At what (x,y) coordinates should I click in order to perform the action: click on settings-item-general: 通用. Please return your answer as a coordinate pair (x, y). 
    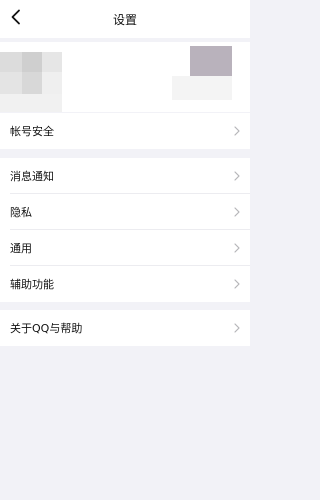
    Looking at the image, I should click on (125, 248).